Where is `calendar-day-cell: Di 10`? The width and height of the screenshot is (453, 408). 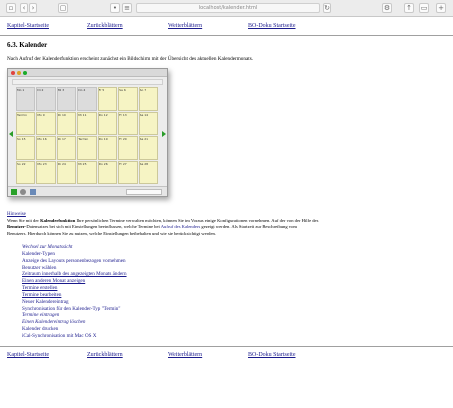
calendar-day-cell: Di 10 is located at coordinates (66, 123).